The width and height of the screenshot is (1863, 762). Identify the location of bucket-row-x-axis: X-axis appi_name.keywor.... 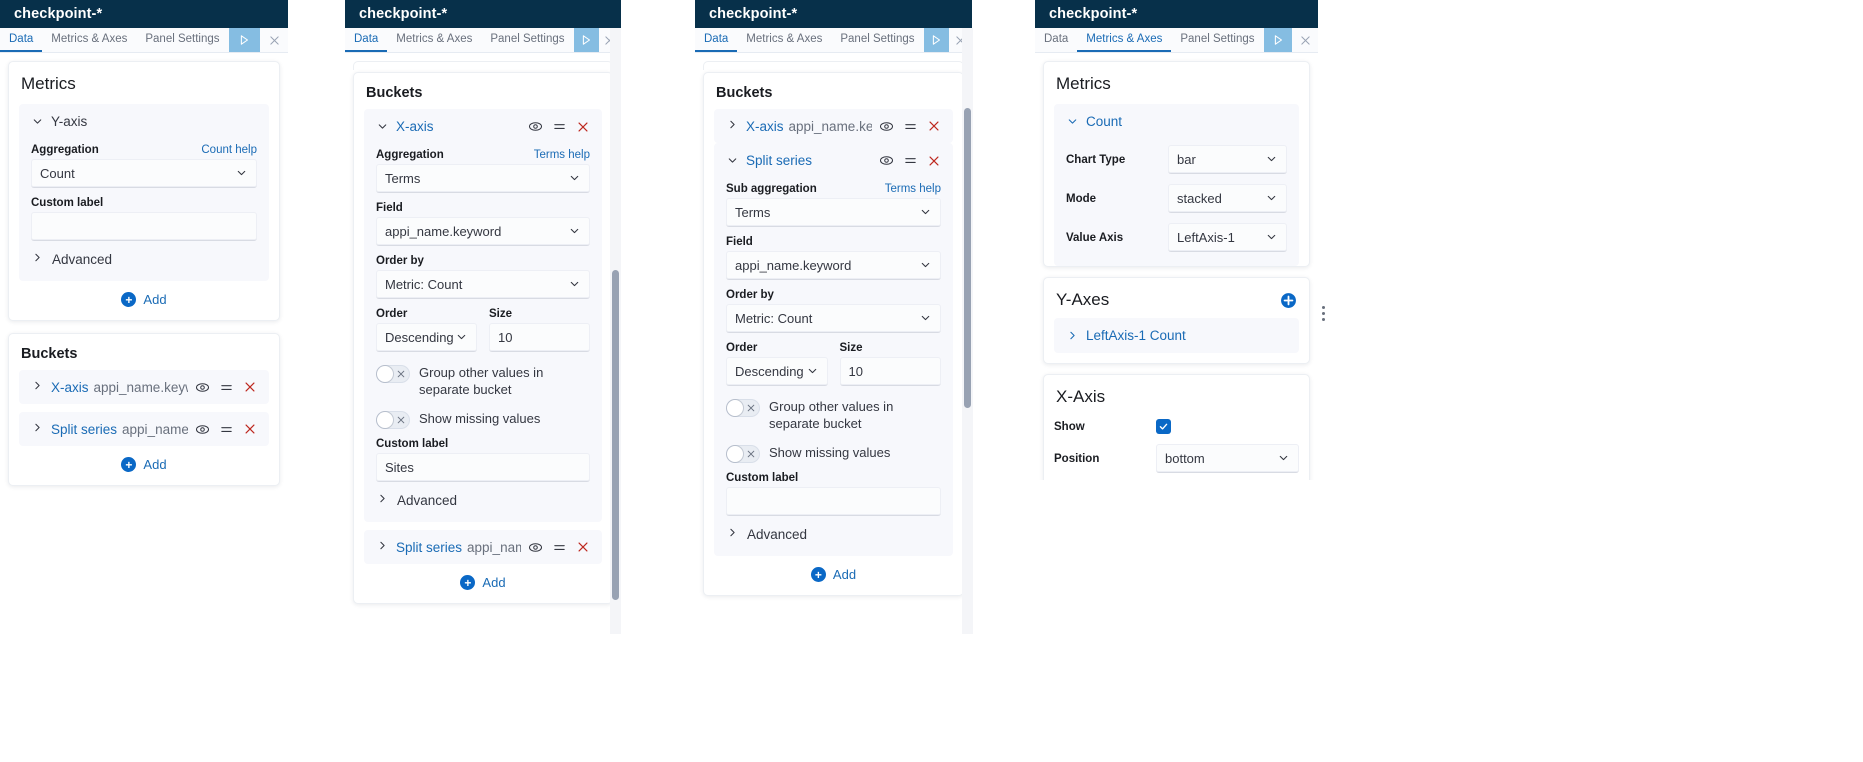
(833, 126).